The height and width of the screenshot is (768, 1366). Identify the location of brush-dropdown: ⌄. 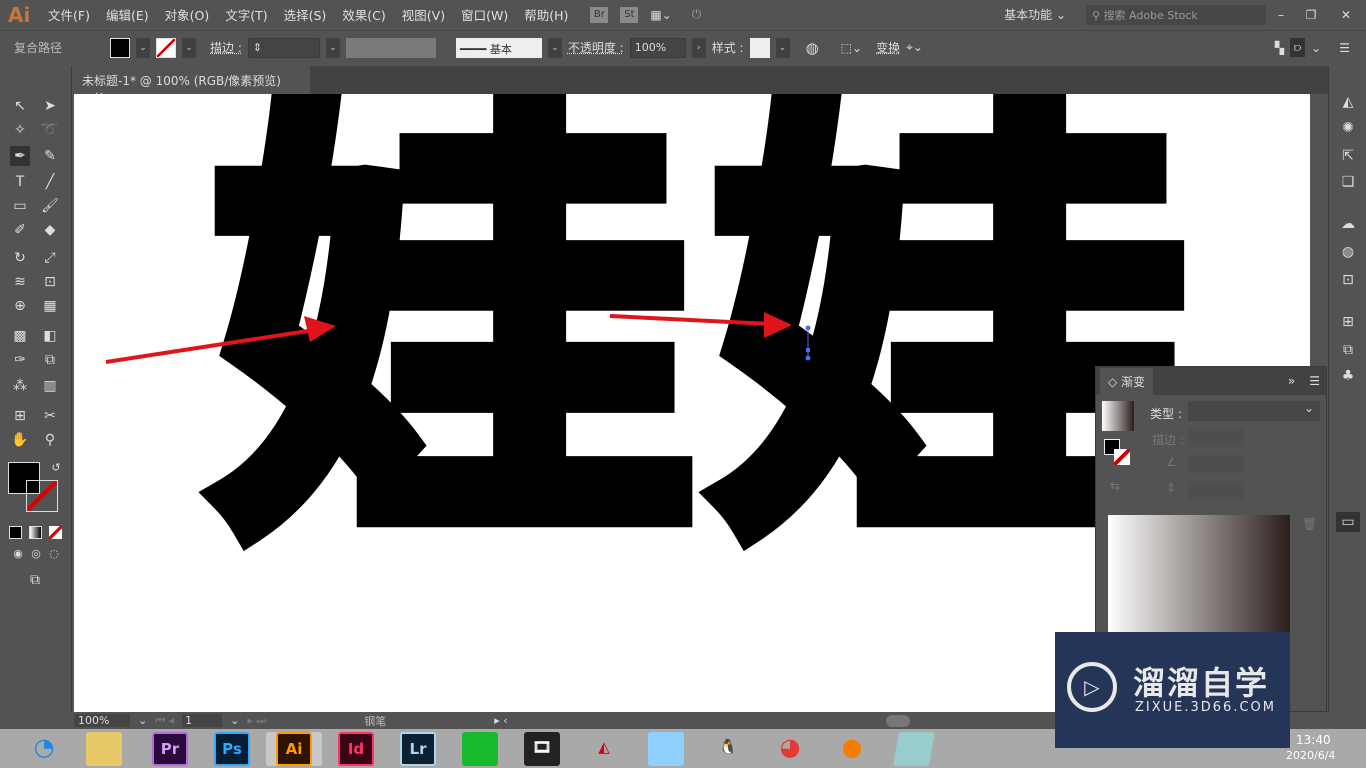
(554, 47).